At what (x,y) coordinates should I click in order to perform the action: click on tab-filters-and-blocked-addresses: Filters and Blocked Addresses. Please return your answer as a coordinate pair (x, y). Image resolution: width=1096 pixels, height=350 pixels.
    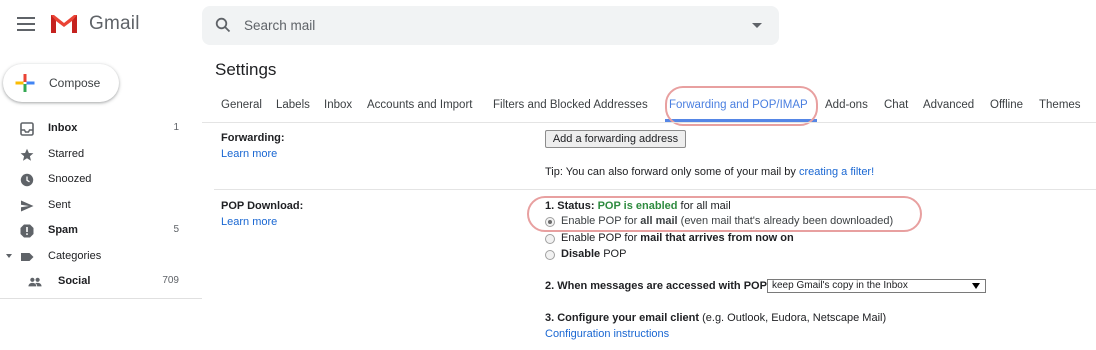
    Looking at the image, I should click on (570, 105).